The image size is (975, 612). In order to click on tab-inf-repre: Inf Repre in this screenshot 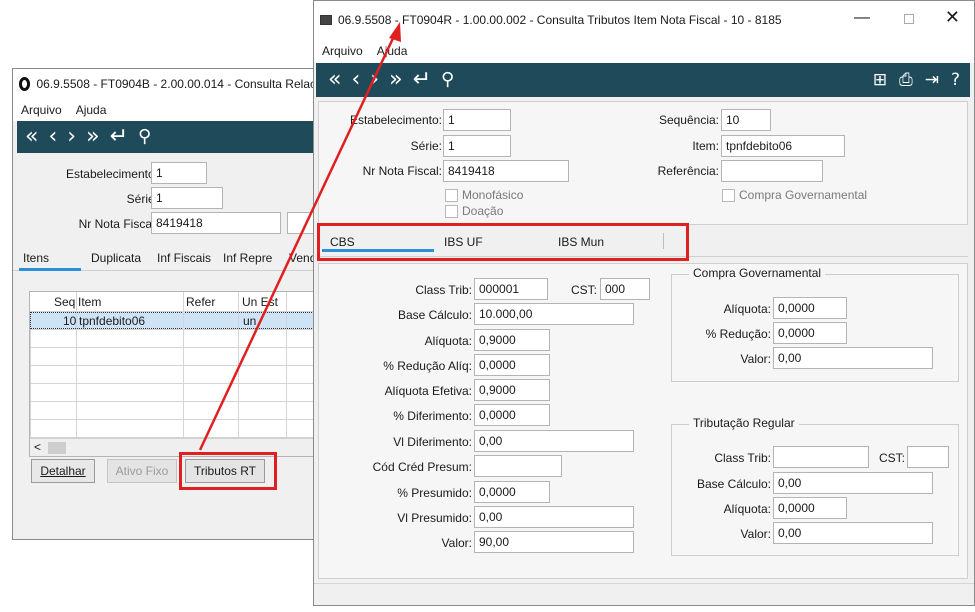, I will do `click(247, 258)`.